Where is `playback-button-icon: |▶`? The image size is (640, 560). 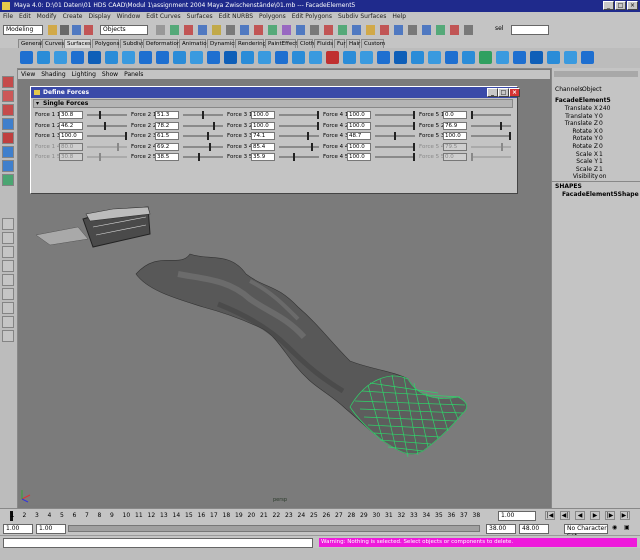 playback-button-icon: |▶ is located at coordinates (610, 515).